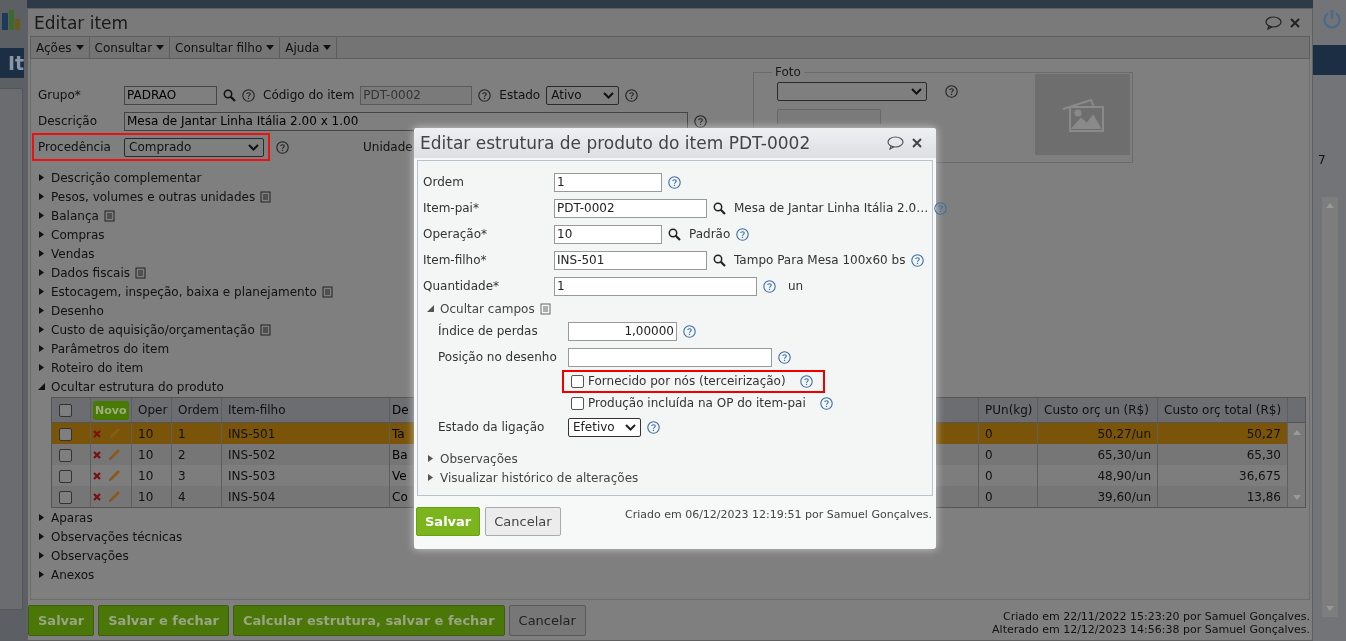 The image size is (1346, 641). I want to click on field-label: Operação*, so click(456, 234).